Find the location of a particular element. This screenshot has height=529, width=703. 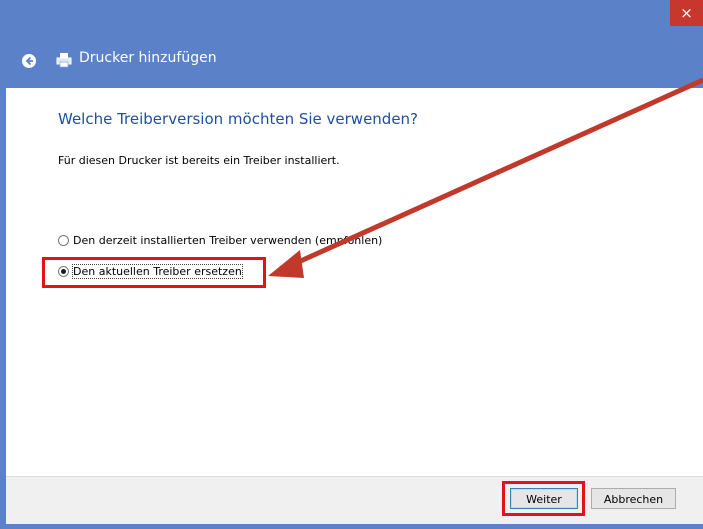

cancel-button: Abbrechen is located at coordinates (633, 498).